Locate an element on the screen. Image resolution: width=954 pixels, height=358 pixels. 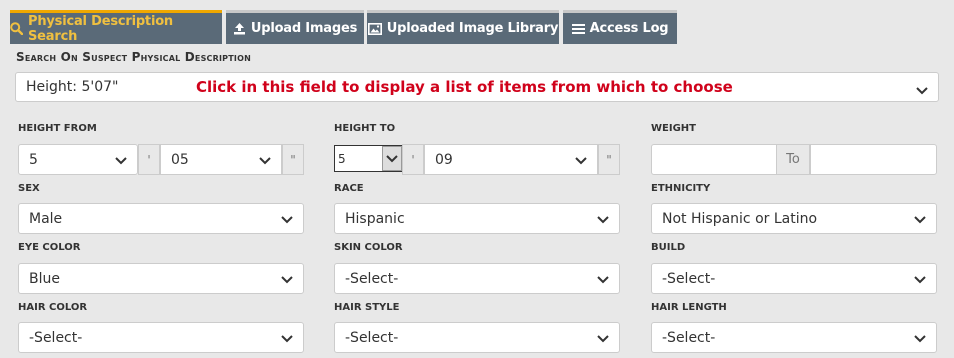
eye-color-select: Blue is located at coordinates (161, 278).